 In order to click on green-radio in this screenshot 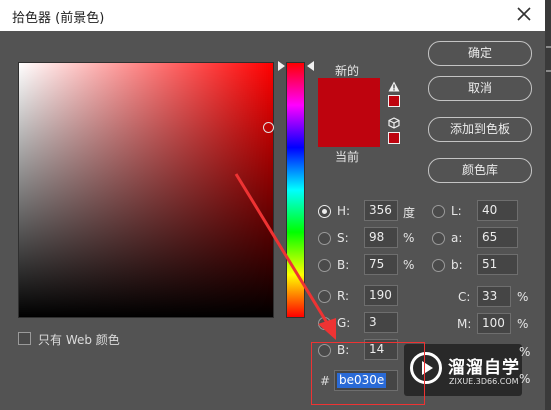, I will do `click(324, 323)`.